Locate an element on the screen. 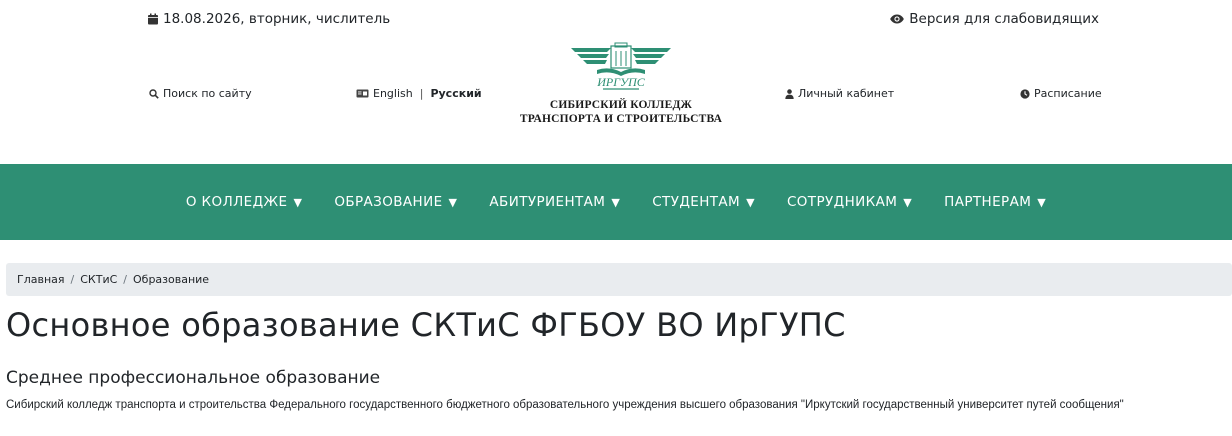  schedule-label: Расписание is located at coordinates (1068, 93).